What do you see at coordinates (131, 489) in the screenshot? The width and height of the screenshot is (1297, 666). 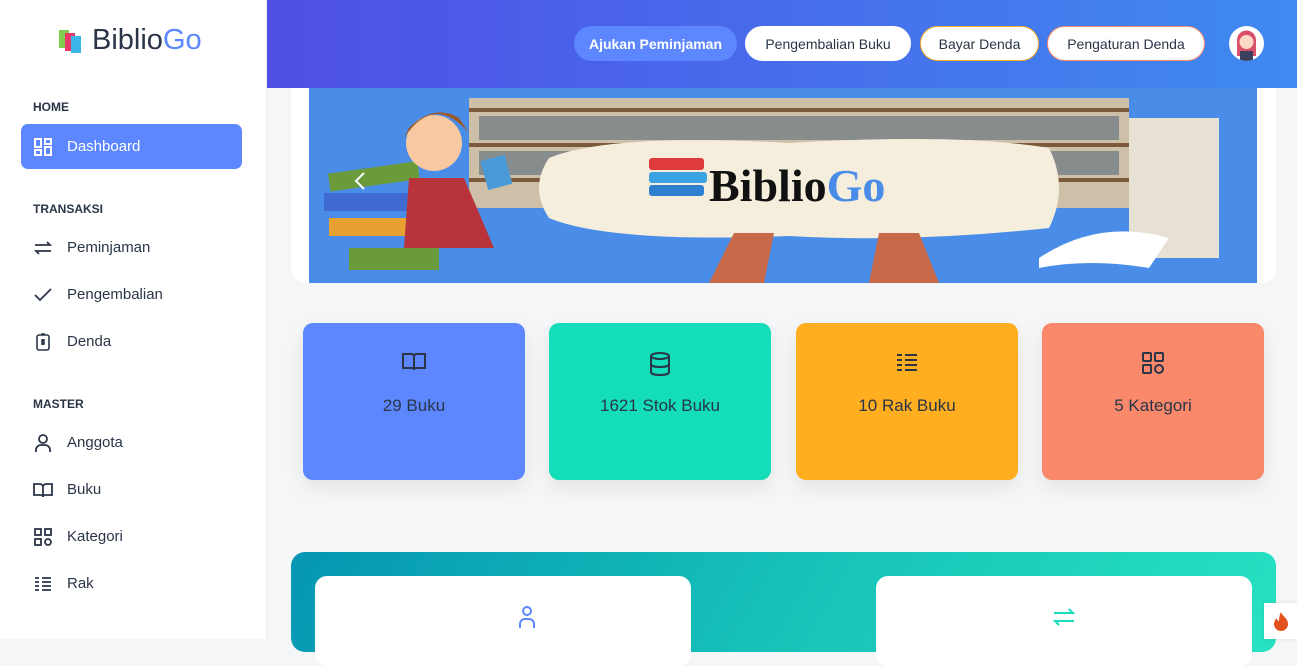 I see `sidebar-item-buku: Buku` at bounding box center [131, 489].